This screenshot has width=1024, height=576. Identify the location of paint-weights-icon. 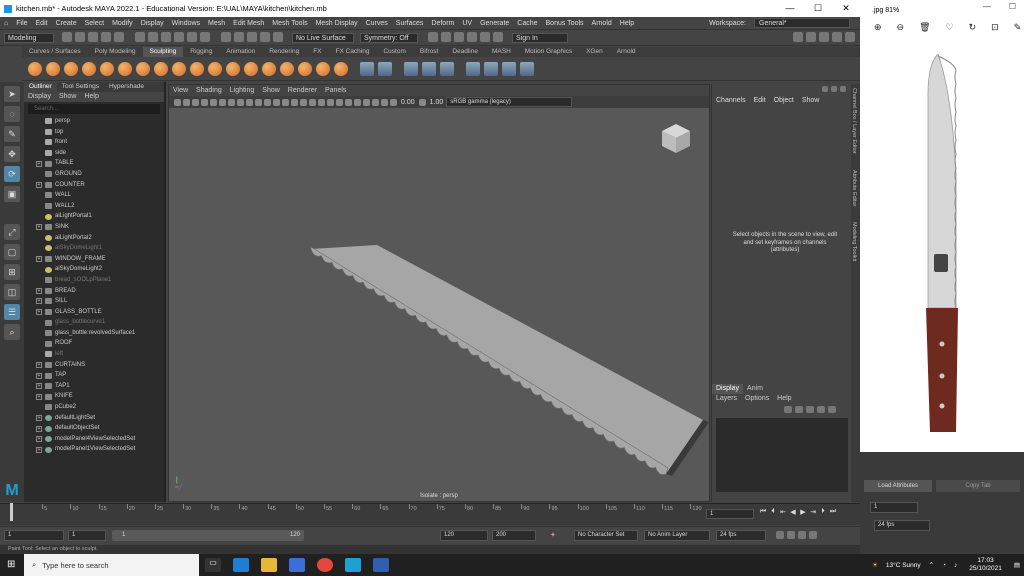
(429, 68).